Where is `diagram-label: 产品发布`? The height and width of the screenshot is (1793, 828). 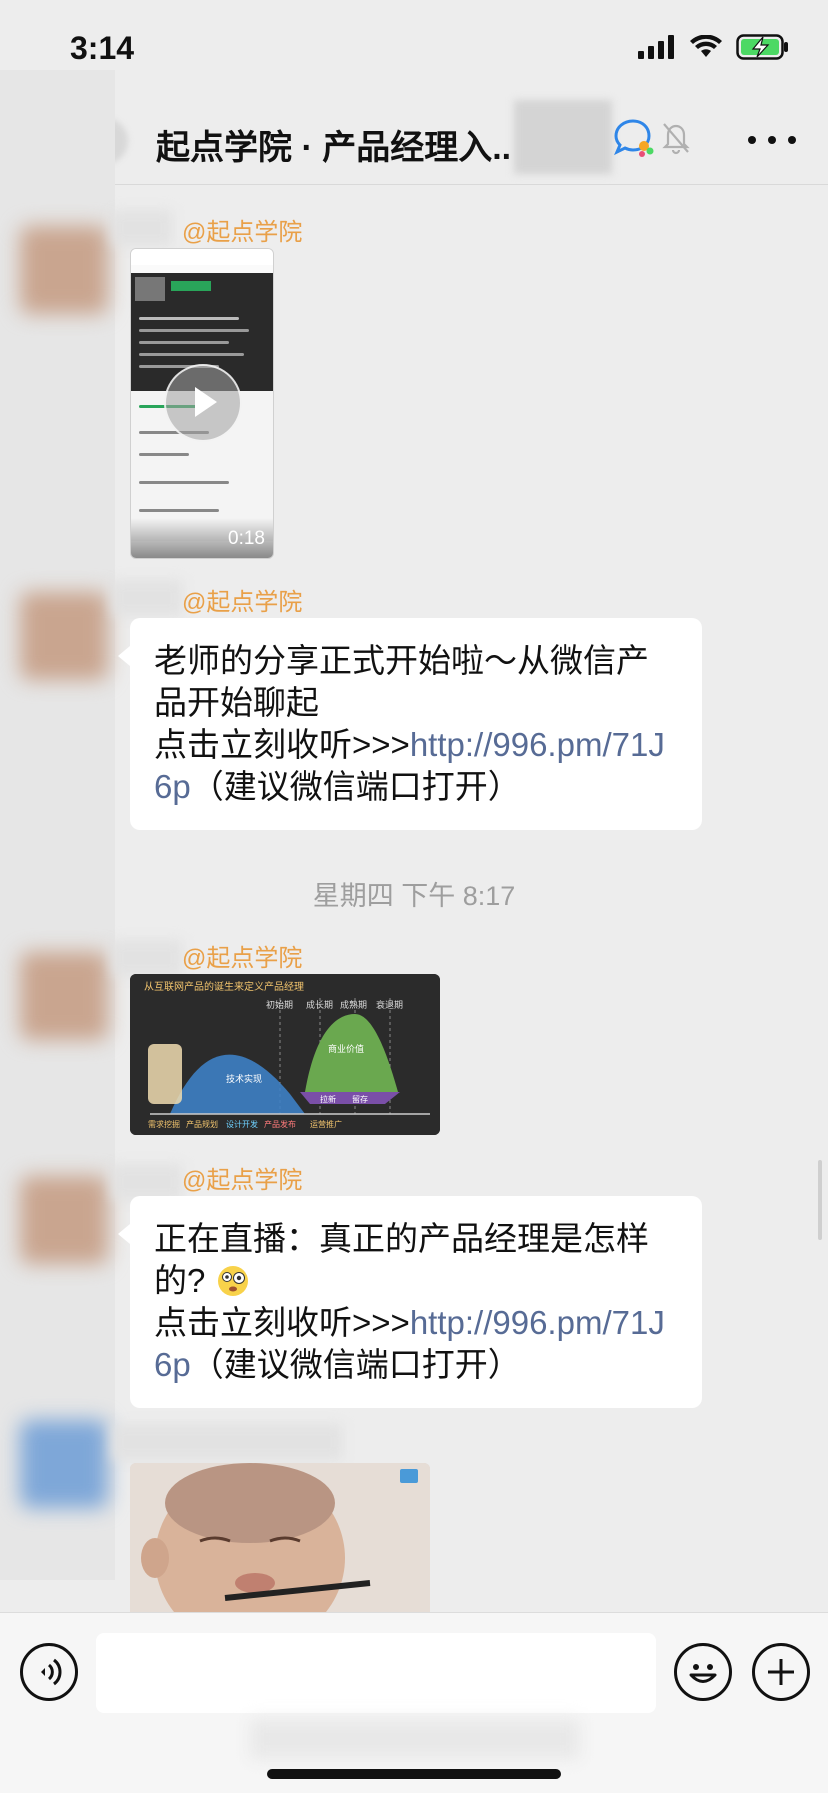 diagram-label: 产品发布 is located at coordinates (280, 1124).